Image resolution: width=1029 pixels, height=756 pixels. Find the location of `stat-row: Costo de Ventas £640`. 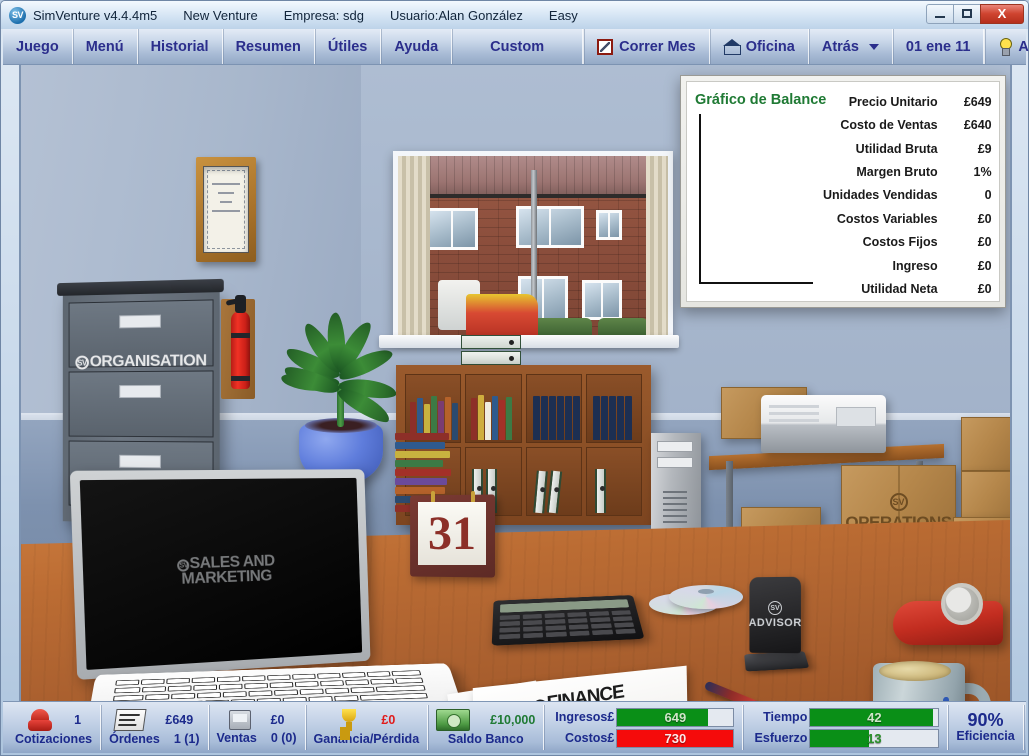

stat-row: Costo de Ventas £640 is located at coordinates (907, 124).